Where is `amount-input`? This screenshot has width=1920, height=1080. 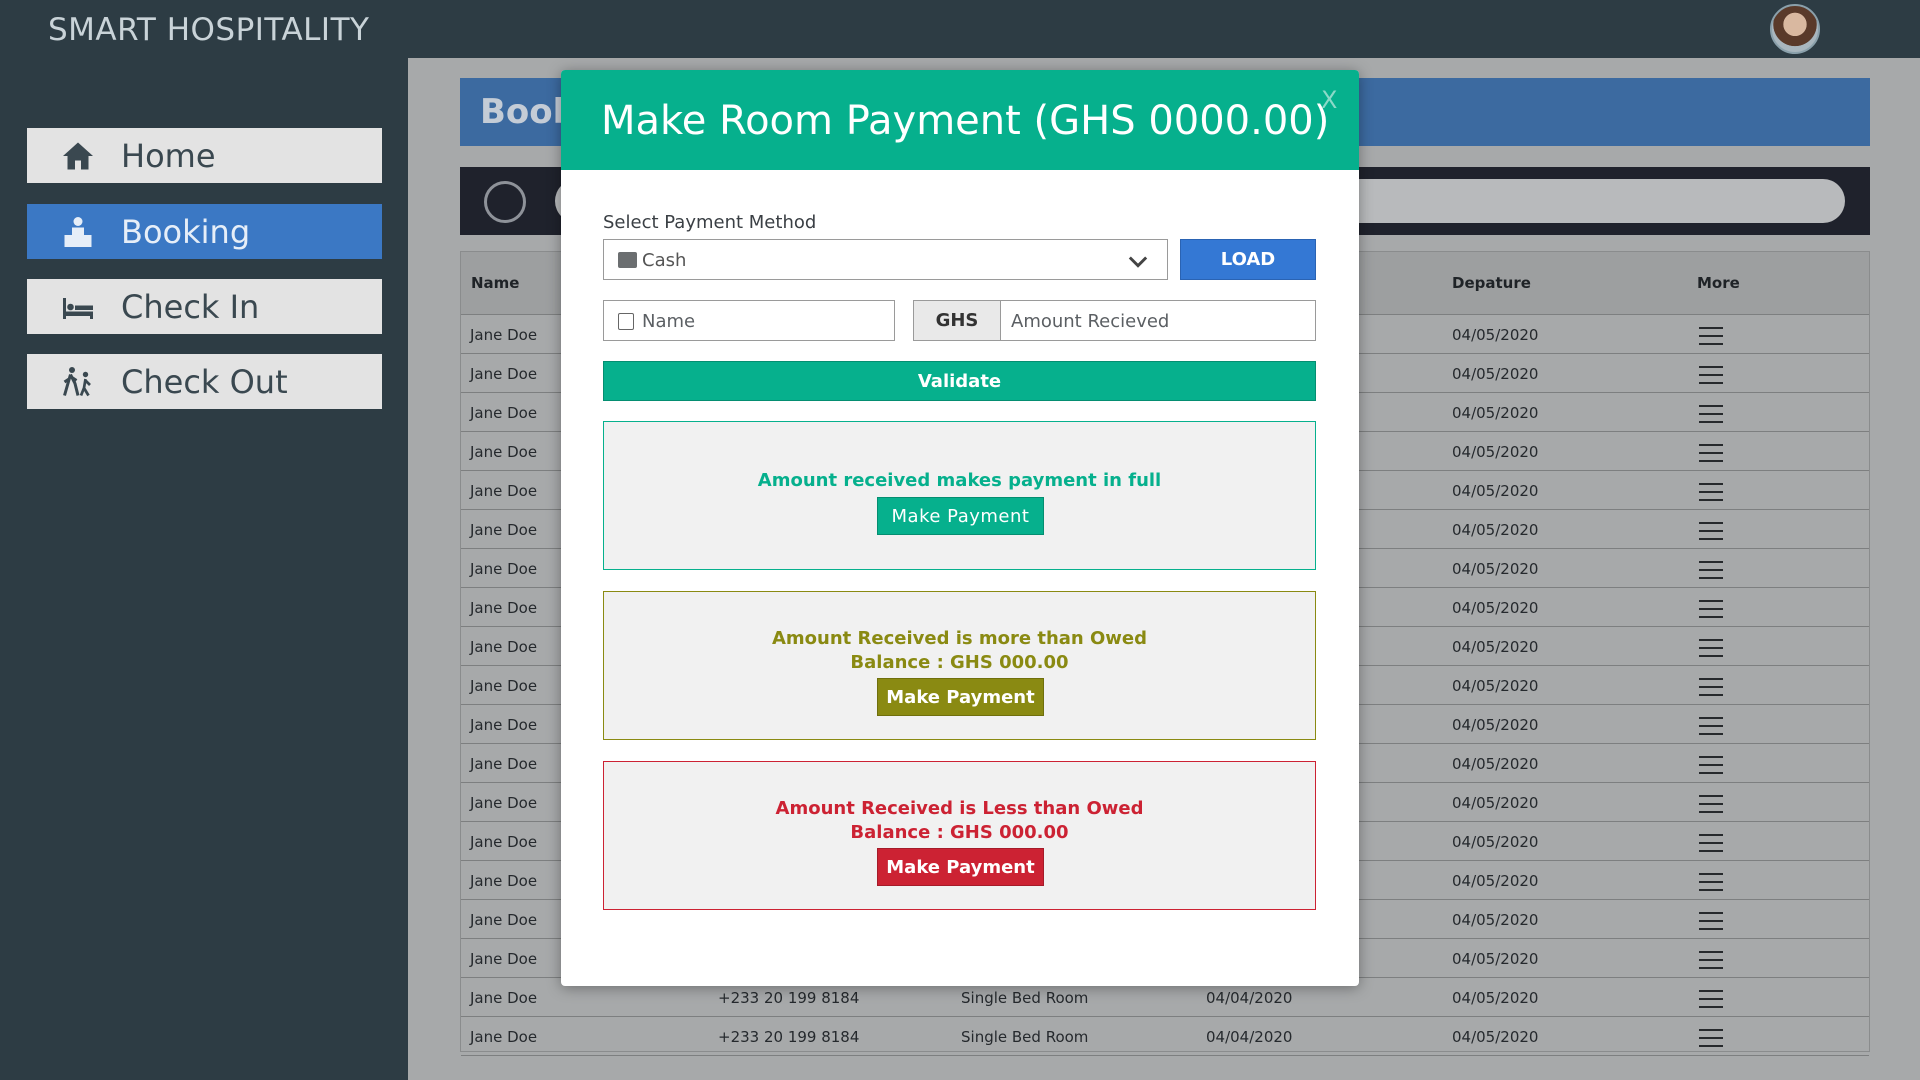
amount-input is located at coordinates (1156, 321).